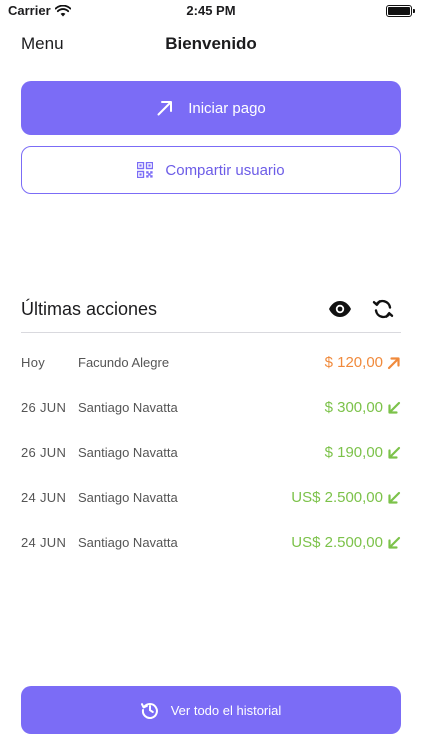 Image resolution: width=422 pixels, height=750 pixels. I want to click on share-user-button: Compartir usuario, so click(211, 170).